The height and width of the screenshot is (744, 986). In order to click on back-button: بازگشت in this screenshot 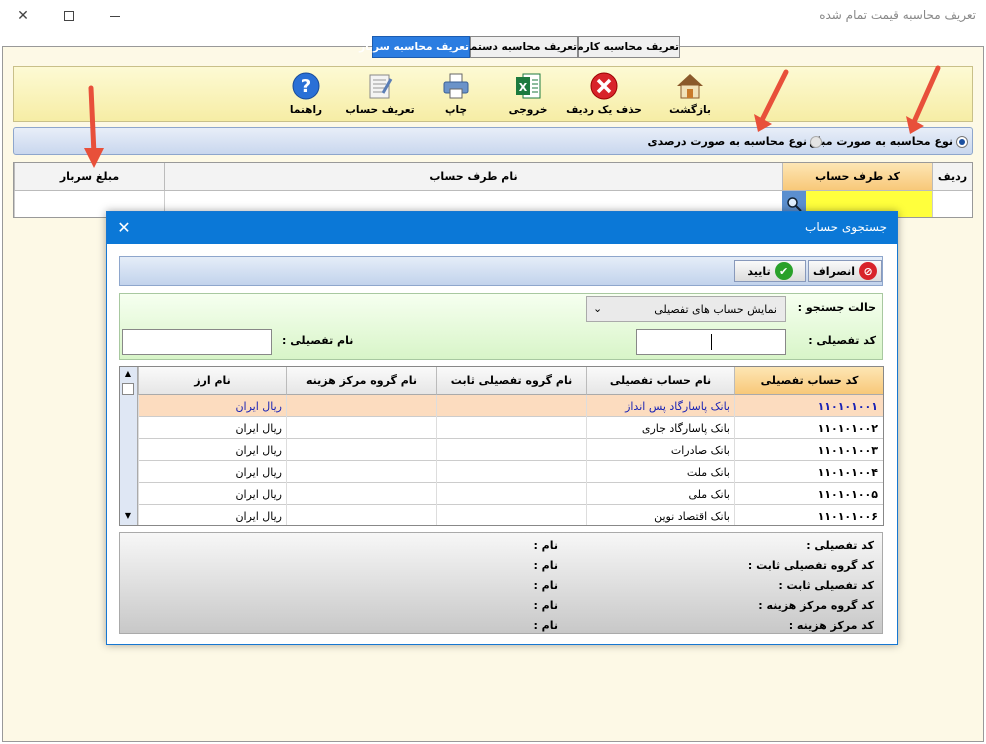, I will do `click(690, 95)`.